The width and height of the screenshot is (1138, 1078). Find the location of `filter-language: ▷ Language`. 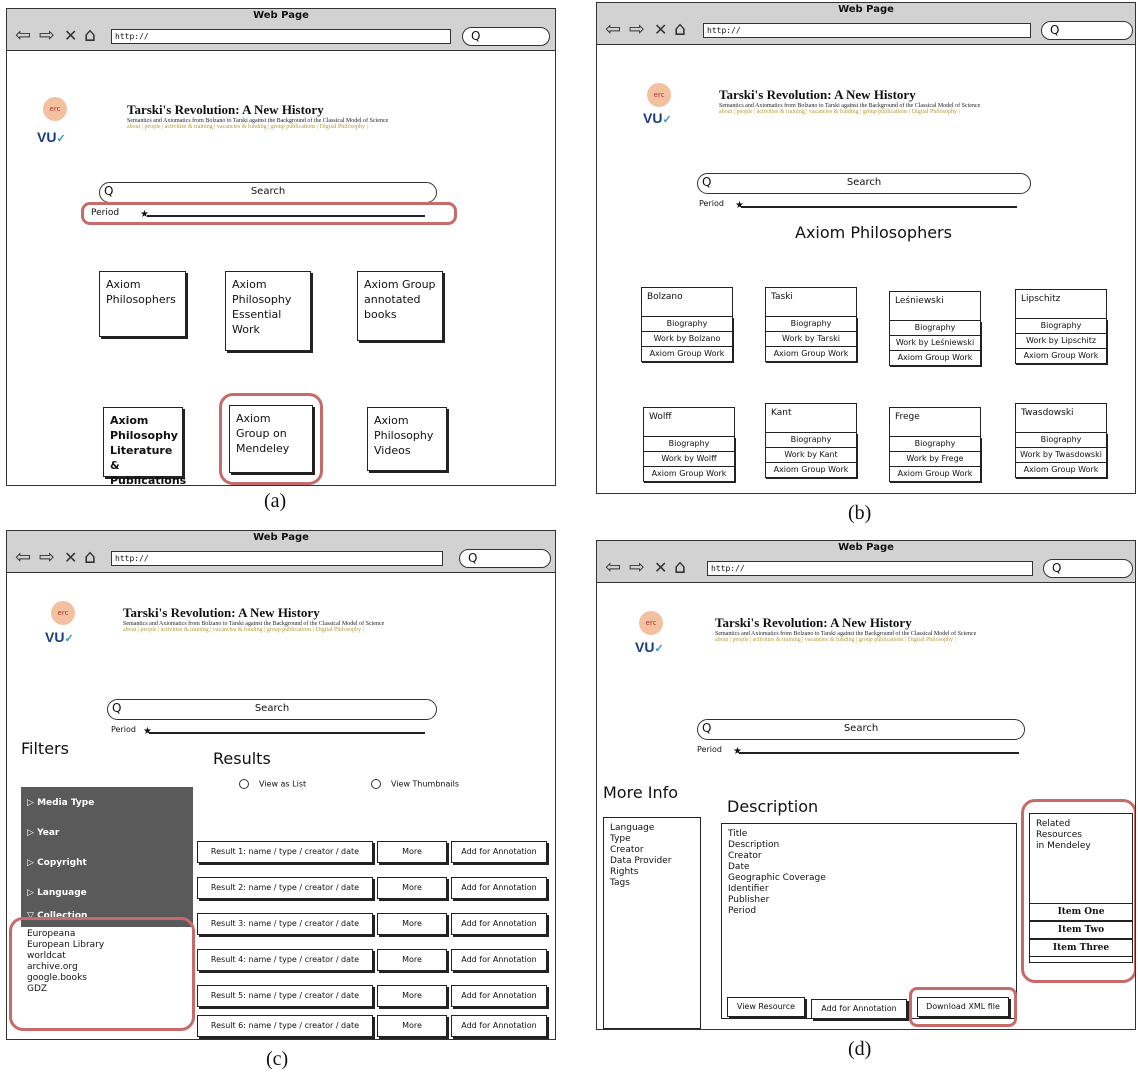

filter-language: ▷ Language is located at coordinates (107, 893).